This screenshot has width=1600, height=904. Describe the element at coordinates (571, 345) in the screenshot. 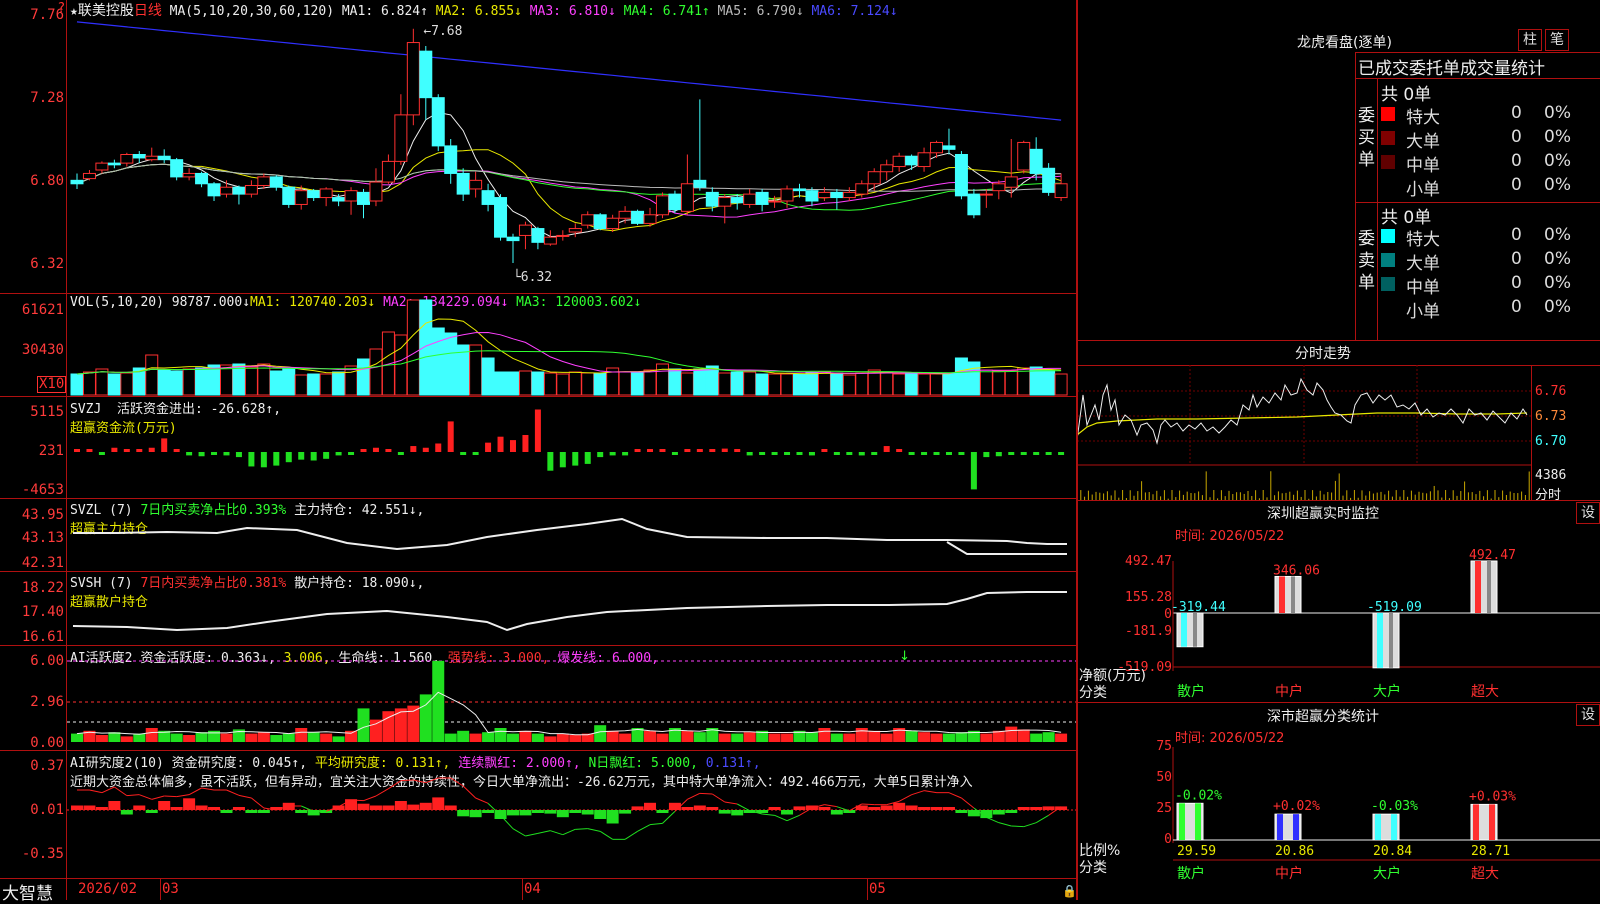

I see `volume-chart` at that location.